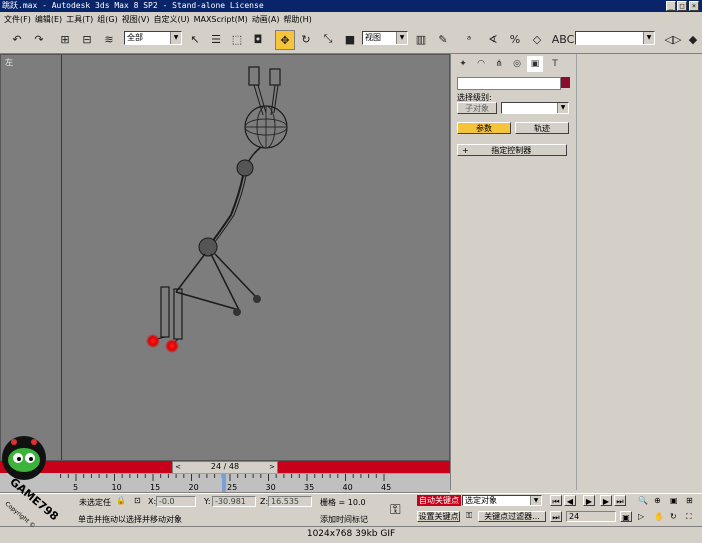 This screenshot has width=702, height=543. Describe the element at coordinates (439, 500) in the screenshot. I see `auto-key-button: 自动关键点` at that location.